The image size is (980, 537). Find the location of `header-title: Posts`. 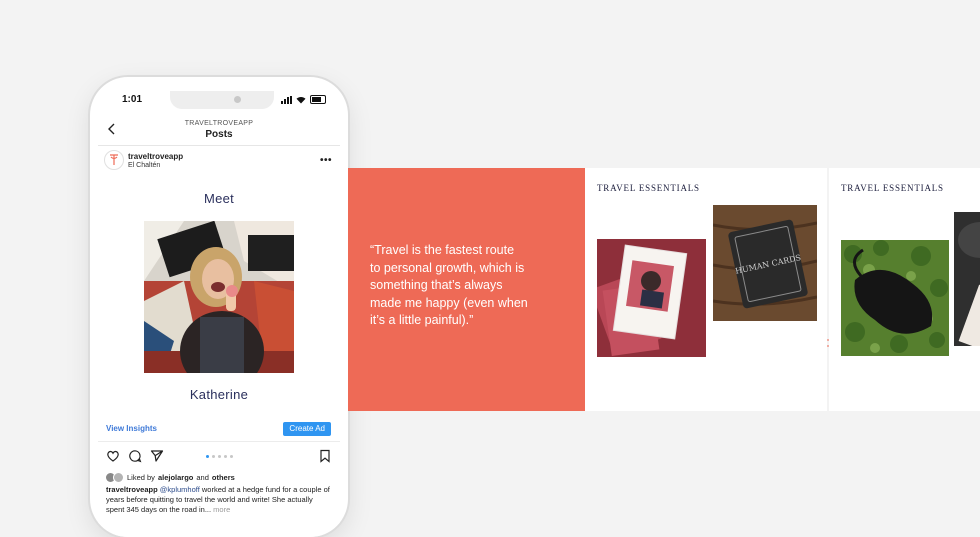

header-title: Posts is located at coordinates (219, 134).